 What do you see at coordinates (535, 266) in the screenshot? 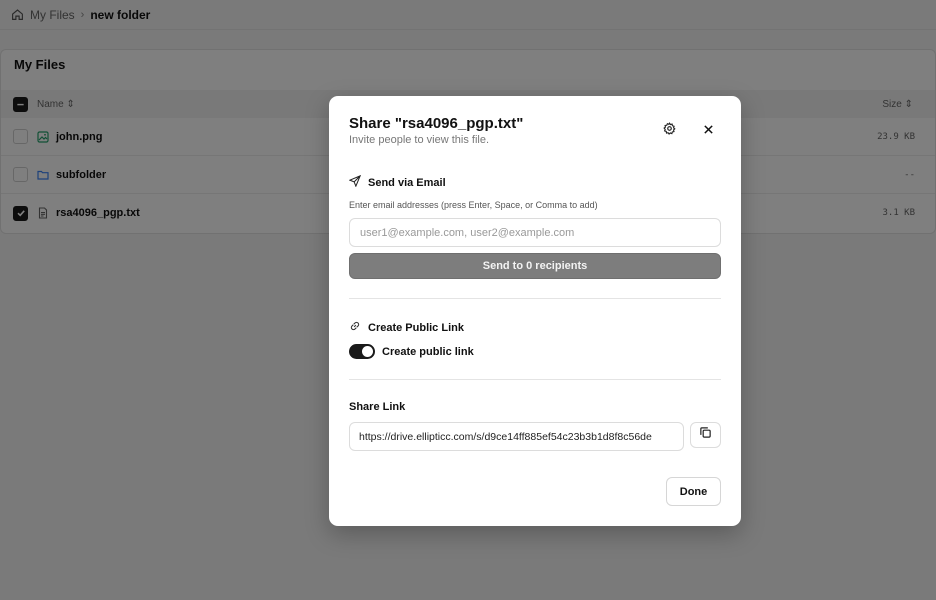
I see `send-button: Send to 0 recipients` at bounding box center [535, 266].